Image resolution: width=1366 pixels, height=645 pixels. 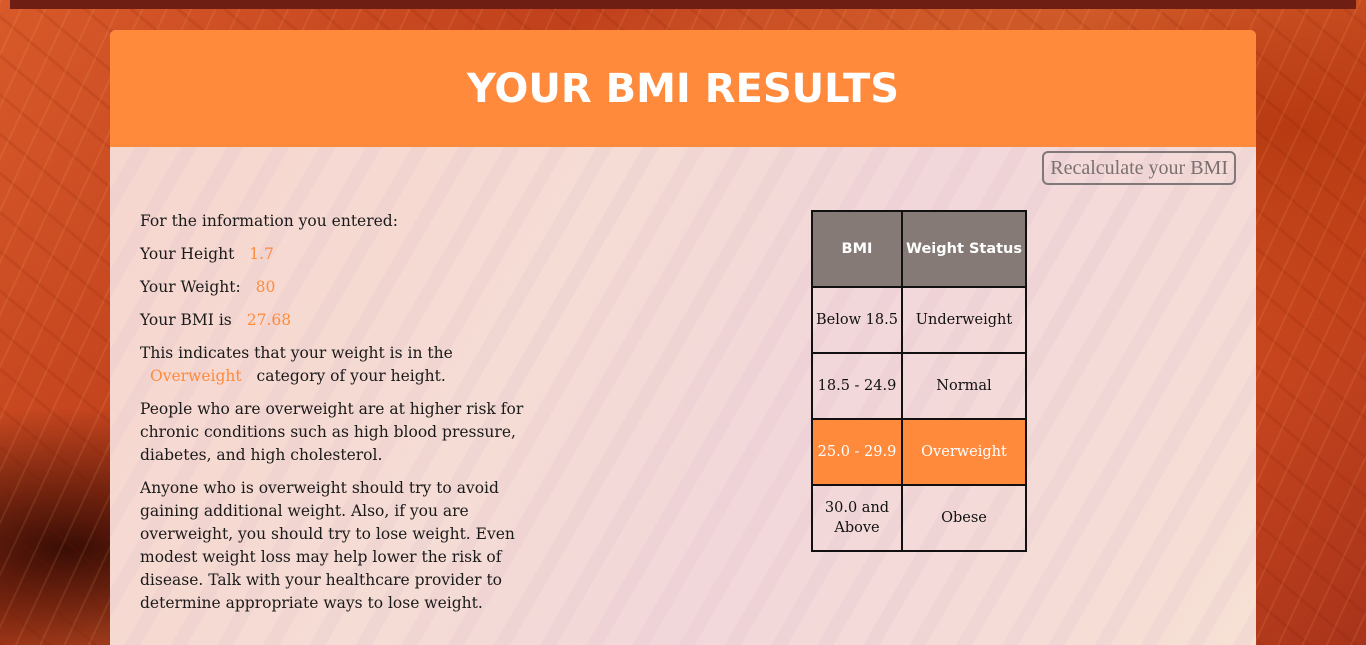 What do you see at coordinates (186, 320) in the screenshot?
I see `bmi-label: Your BMI is` at bounding box center [186, 320].